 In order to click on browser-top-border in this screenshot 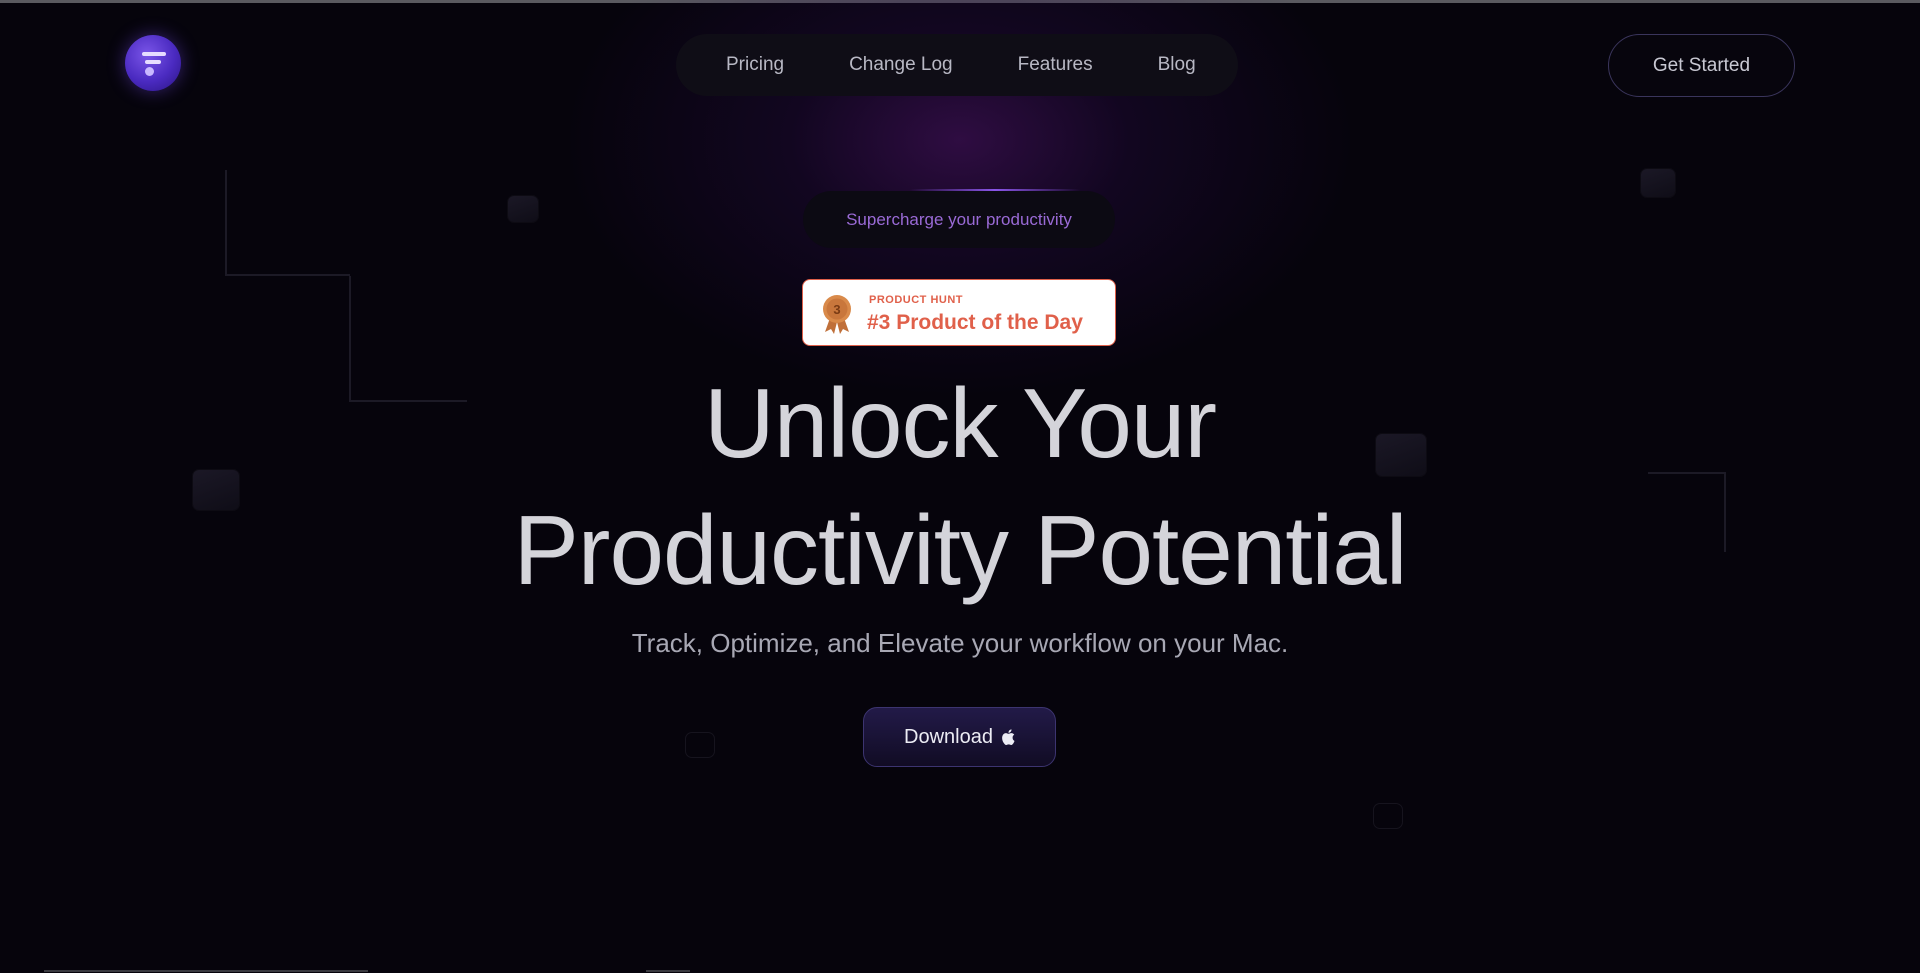, I will do `click(960, 1)`.